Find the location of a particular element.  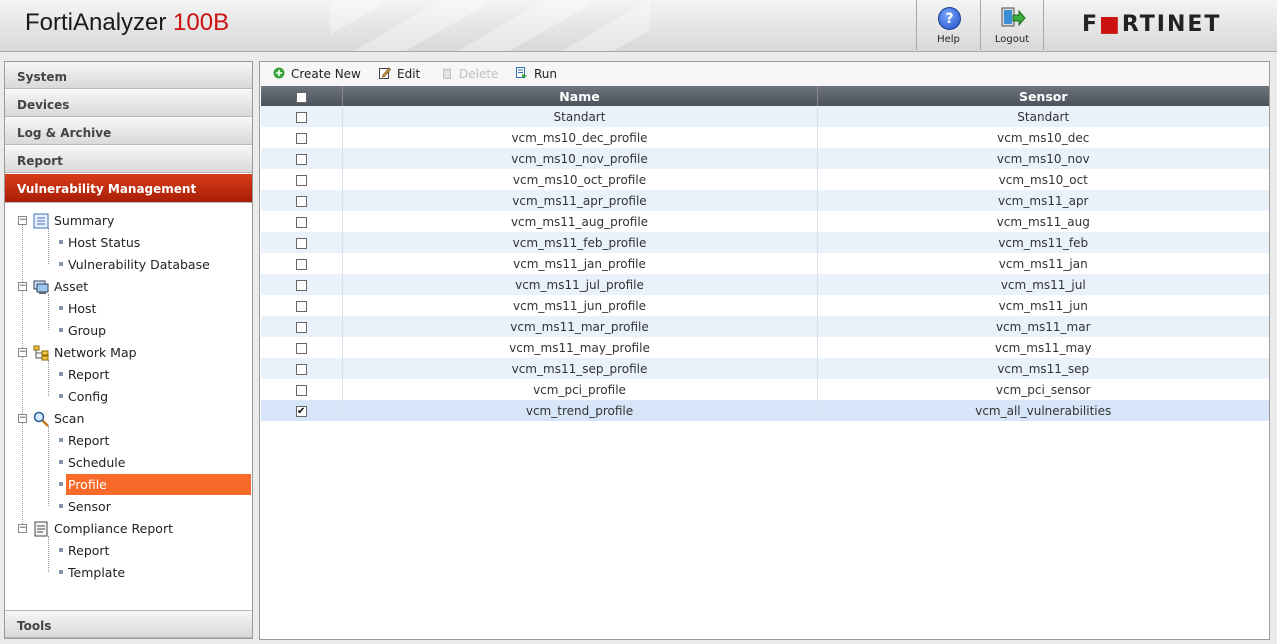

tree-summary: Summary is located at coordinates (84, 220).